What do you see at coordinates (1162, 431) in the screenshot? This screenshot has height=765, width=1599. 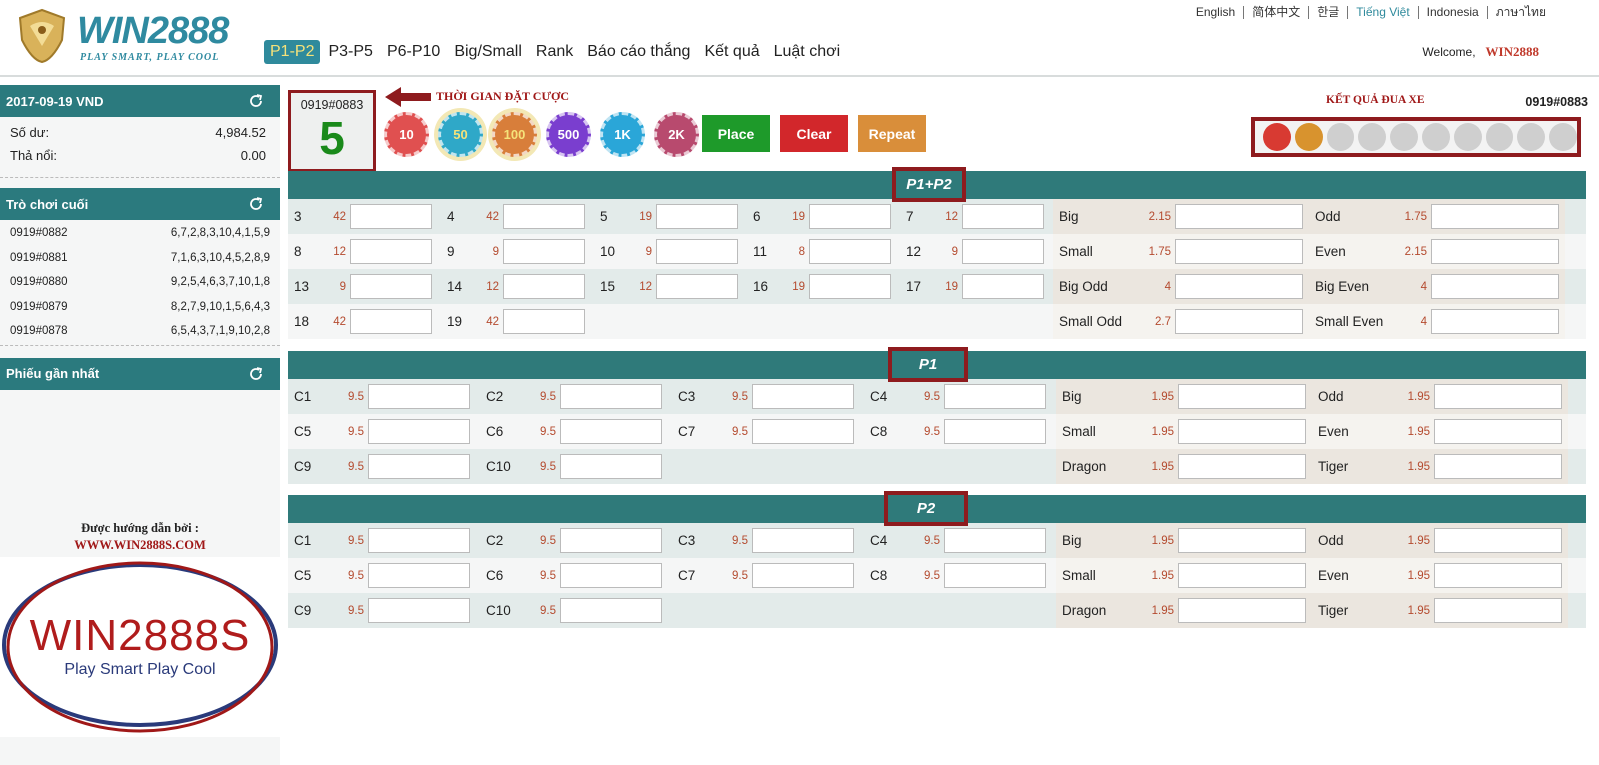 I see `bet-odds: 1.95` at bounding box center [1162, 431].